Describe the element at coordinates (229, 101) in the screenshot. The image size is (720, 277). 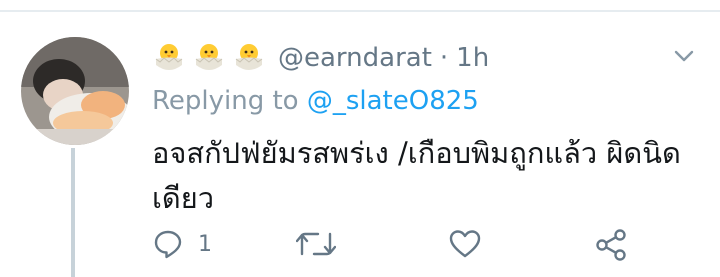
I see `replying-to-label: Replying to` at that location.